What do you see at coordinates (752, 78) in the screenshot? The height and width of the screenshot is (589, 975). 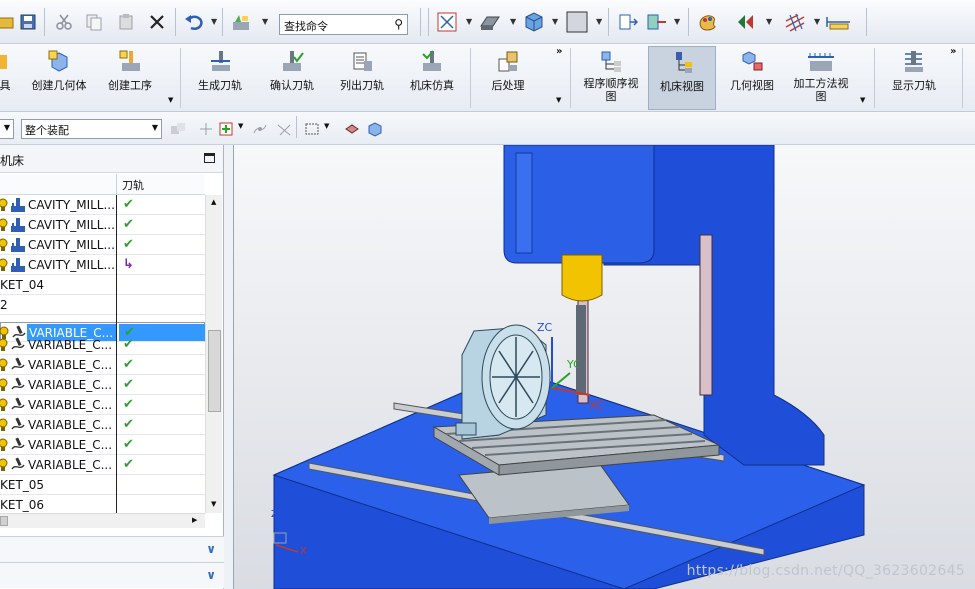 I see `geometry-view-button: 几何视图` at bounding box center [752, 78].